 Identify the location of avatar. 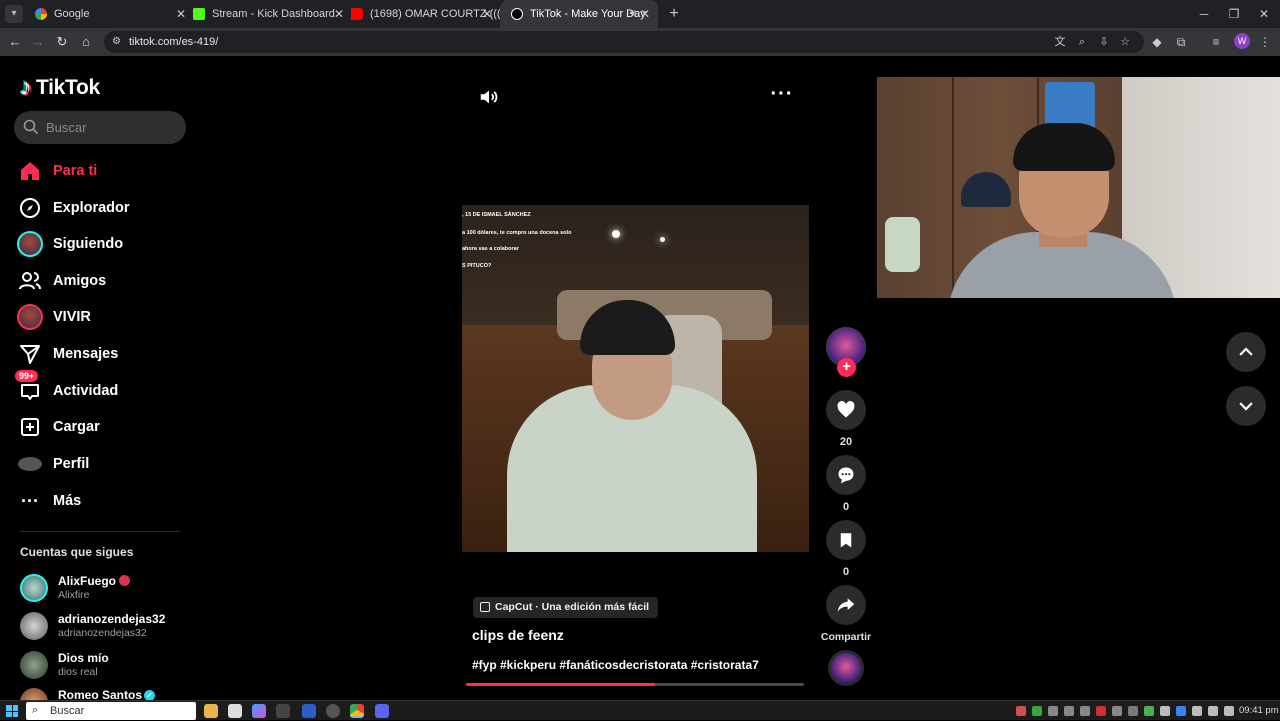
(34, 626).